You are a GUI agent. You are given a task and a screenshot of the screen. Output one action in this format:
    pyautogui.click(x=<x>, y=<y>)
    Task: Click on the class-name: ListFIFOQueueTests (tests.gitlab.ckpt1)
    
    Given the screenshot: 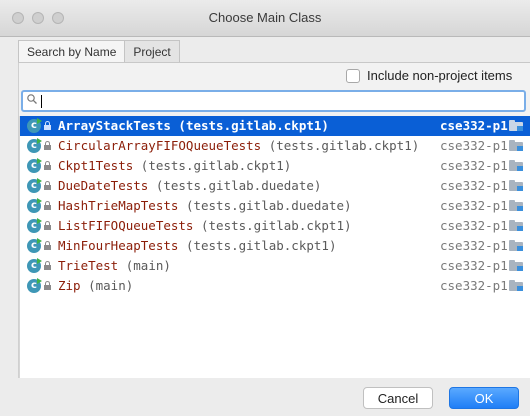 What is the action you would take?
    pyautogui.click(x=205, y=225)
    